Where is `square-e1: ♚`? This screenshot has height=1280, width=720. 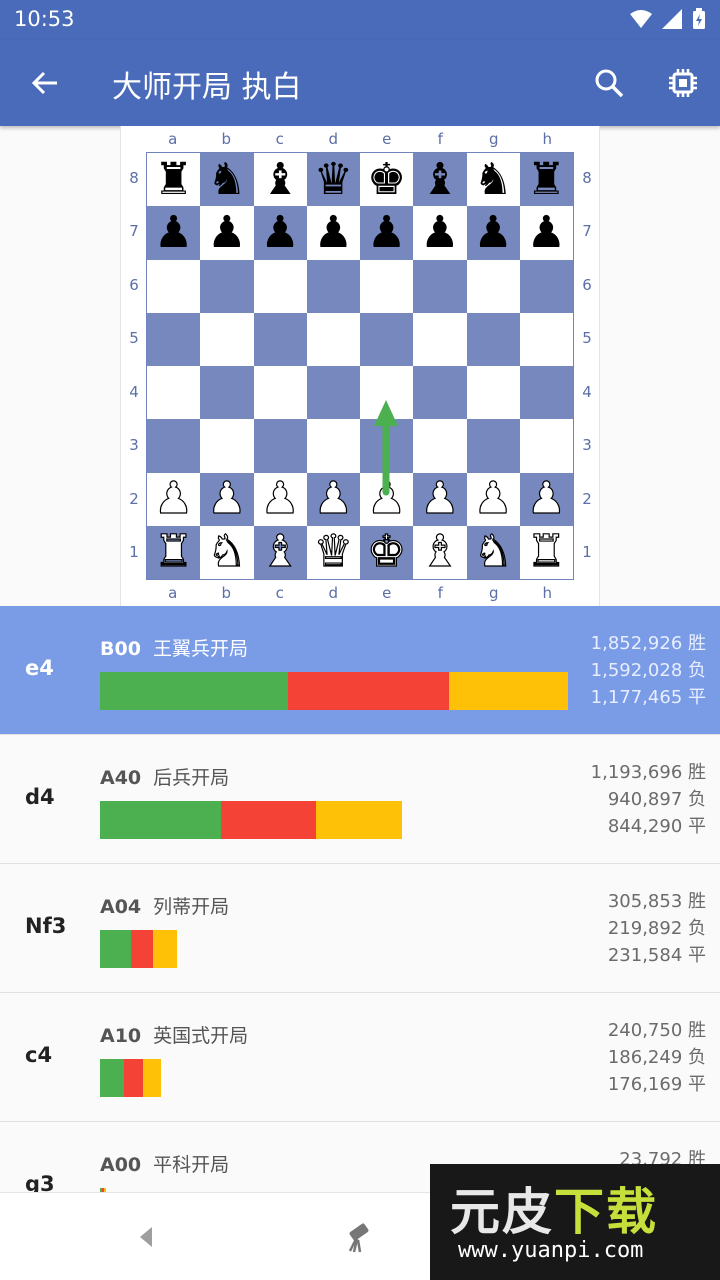
square-e1: ♚ is located at coordinates (387, 552).